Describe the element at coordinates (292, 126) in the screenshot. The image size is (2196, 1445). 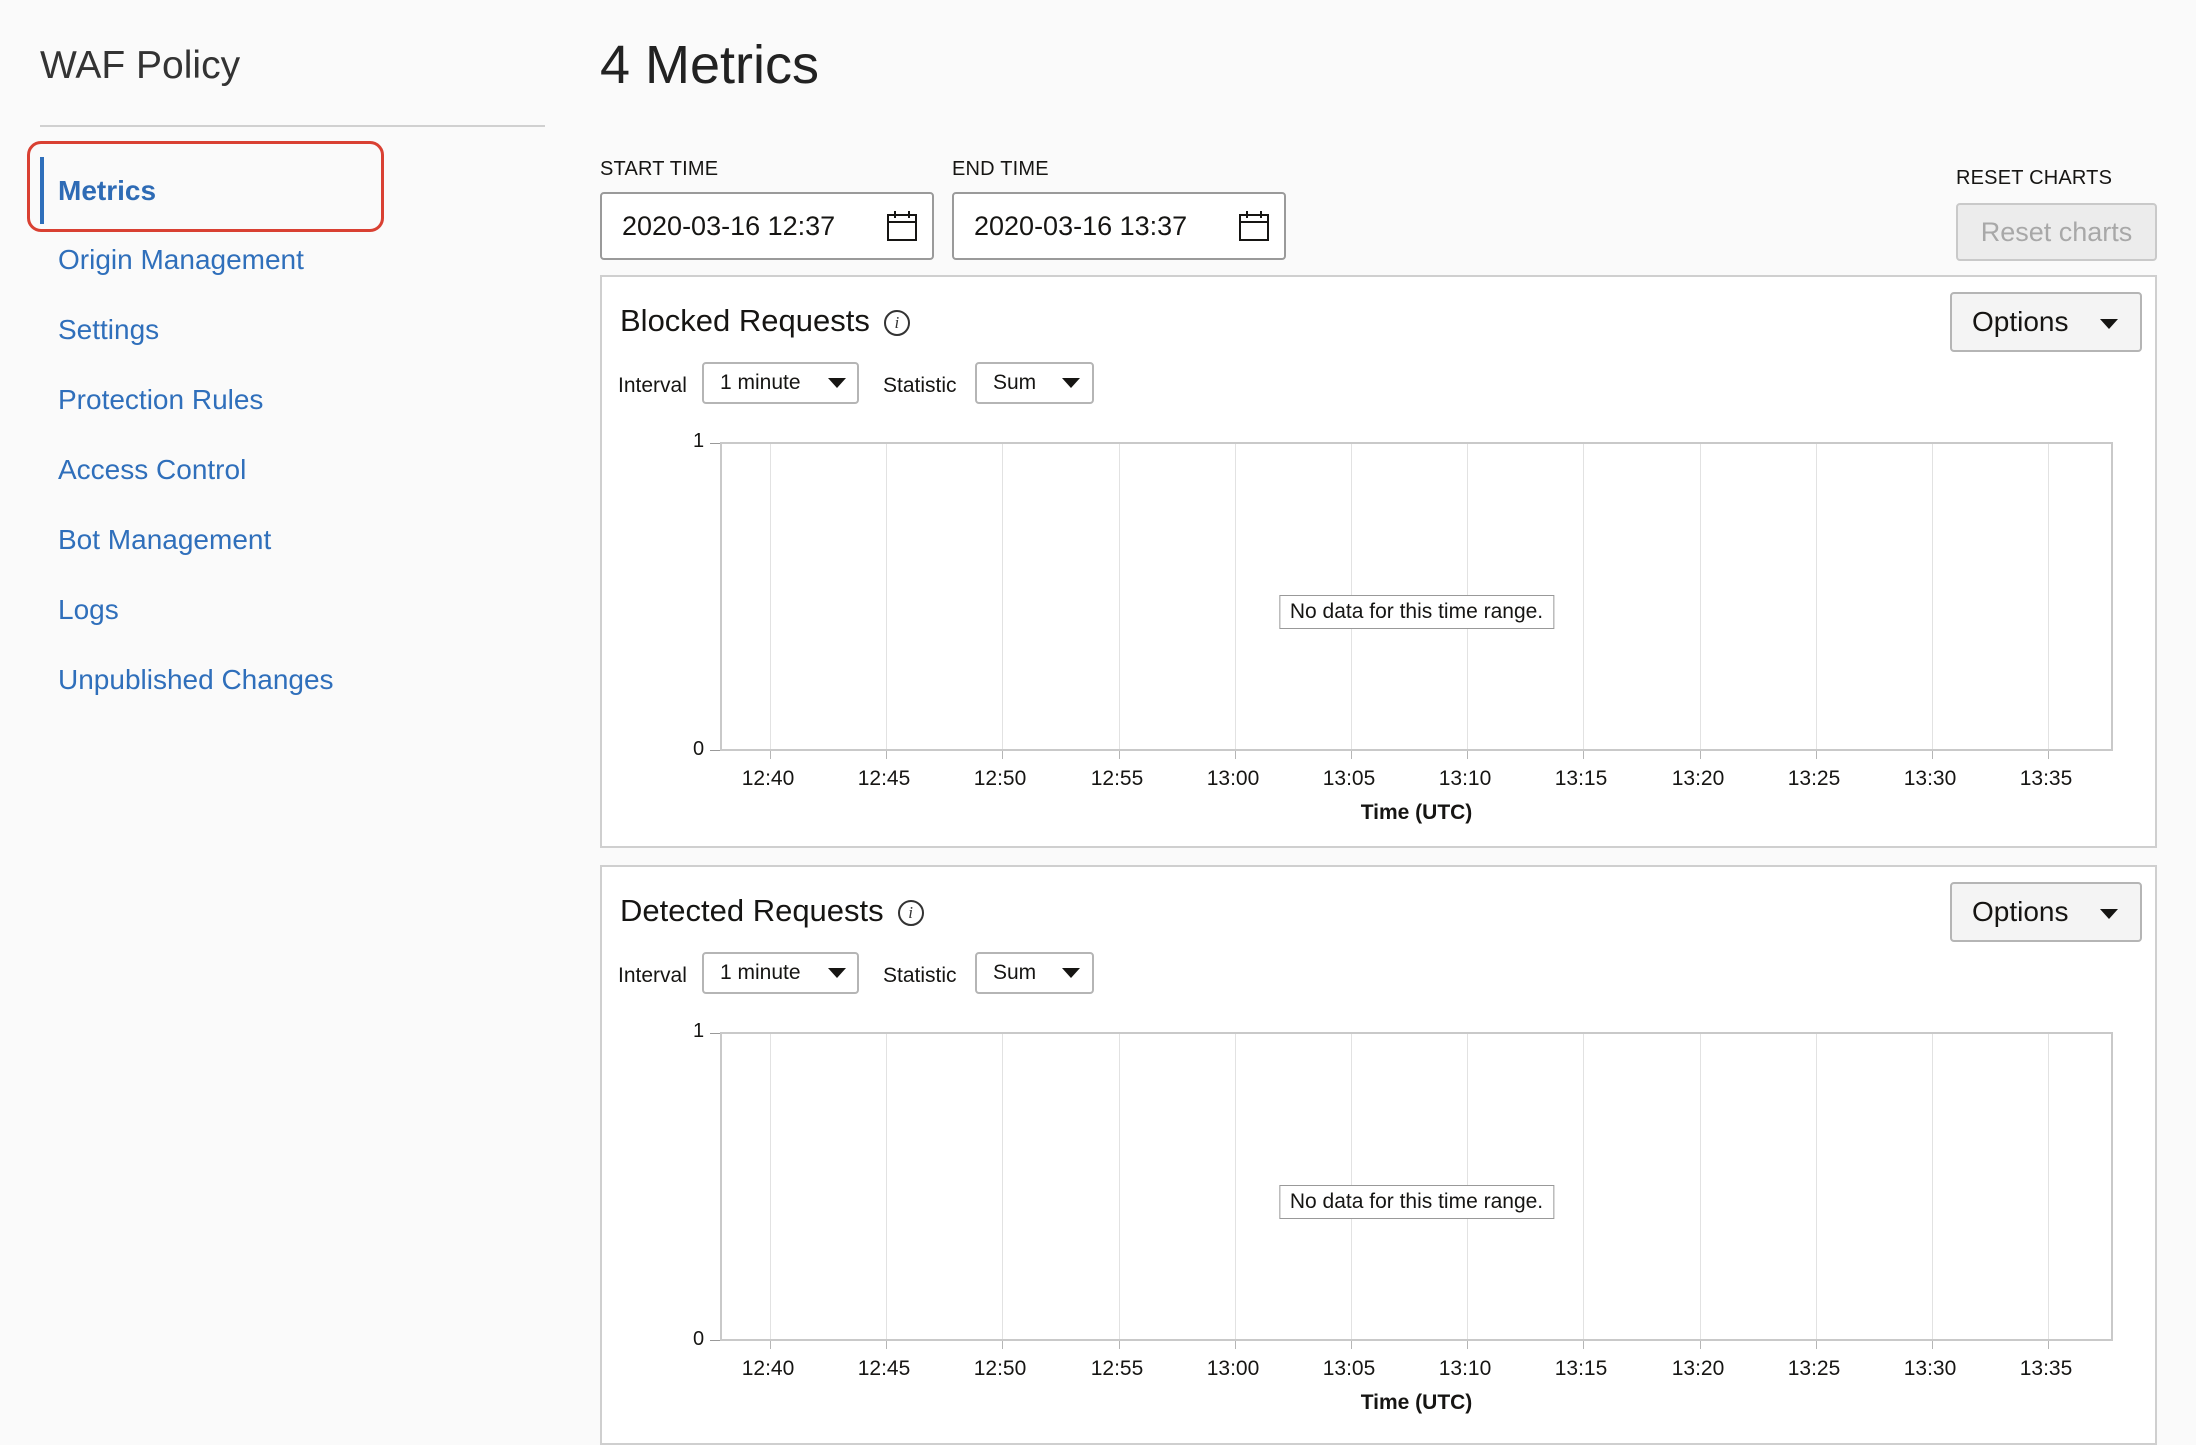
I see `sidebar-divider` at that location.